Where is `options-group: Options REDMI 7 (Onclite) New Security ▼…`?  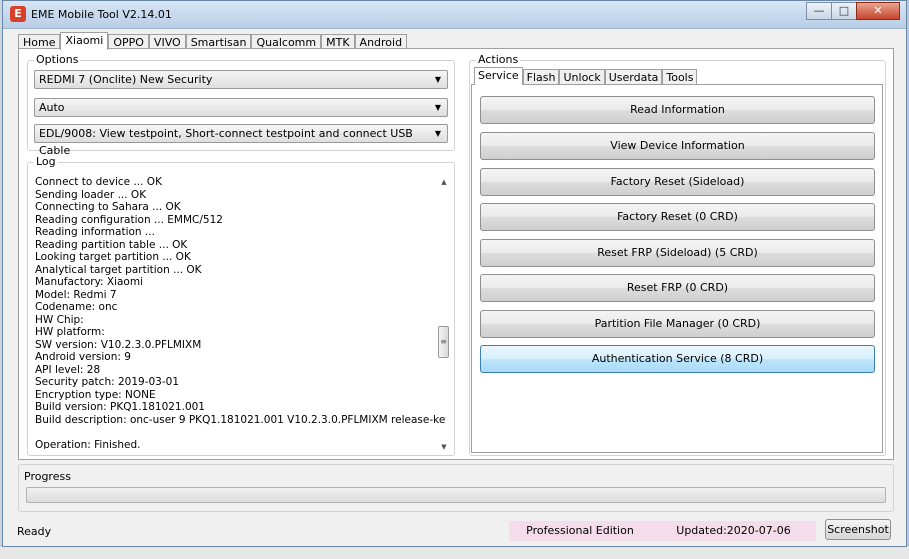 options-group: Options REDMI 7 (Onclite) New Security ▼… is located at coordinates (241, 105).